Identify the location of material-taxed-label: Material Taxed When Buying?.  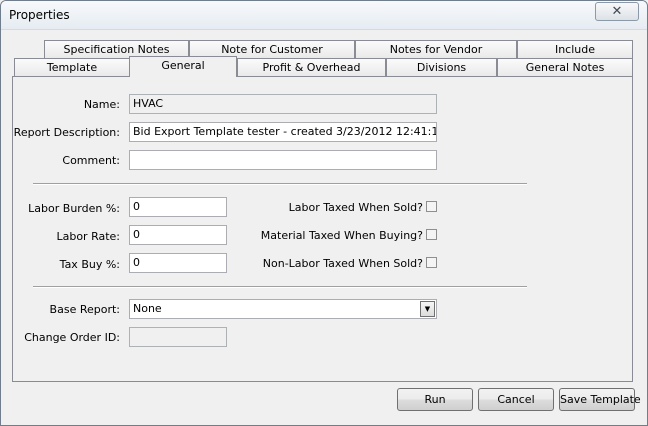
(341, 235).